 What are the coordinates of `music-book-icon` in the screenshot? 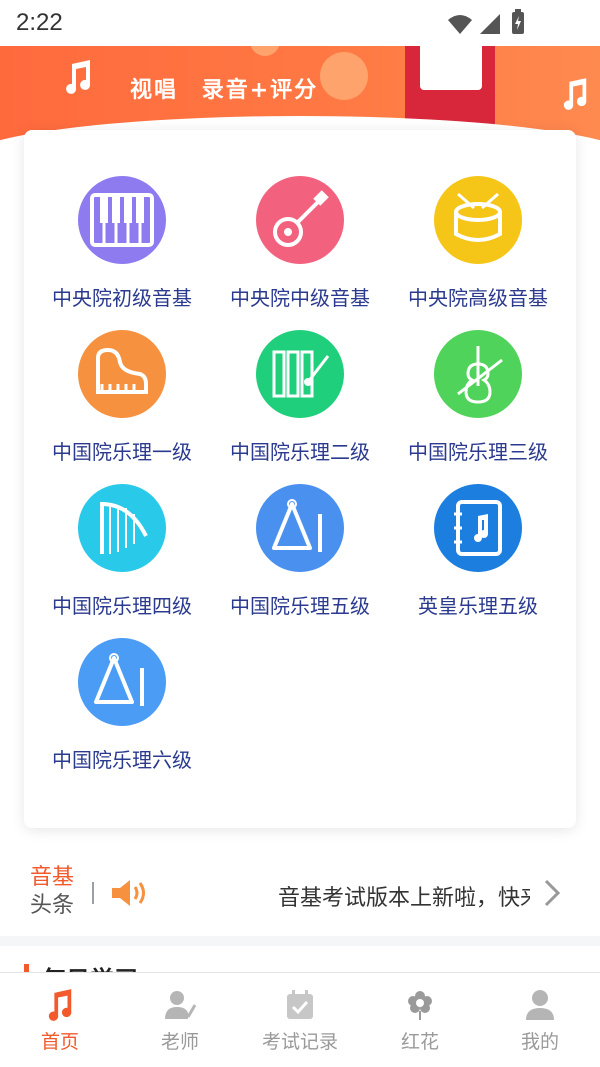 It's located at (478, 528).